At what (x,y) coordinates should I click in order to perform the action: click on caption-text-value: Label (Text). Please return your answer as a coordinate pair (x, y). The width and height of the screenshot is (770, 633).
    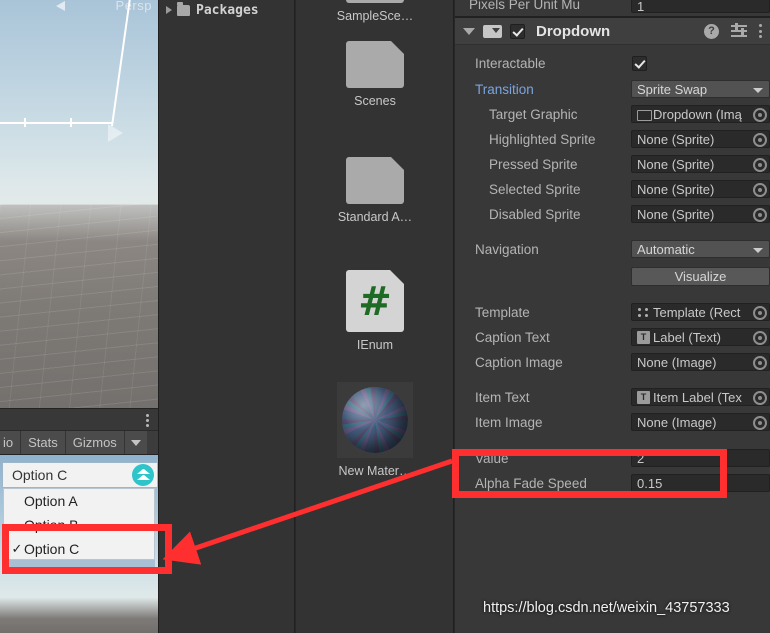
    Looking at the image, I should click on (687, 337).